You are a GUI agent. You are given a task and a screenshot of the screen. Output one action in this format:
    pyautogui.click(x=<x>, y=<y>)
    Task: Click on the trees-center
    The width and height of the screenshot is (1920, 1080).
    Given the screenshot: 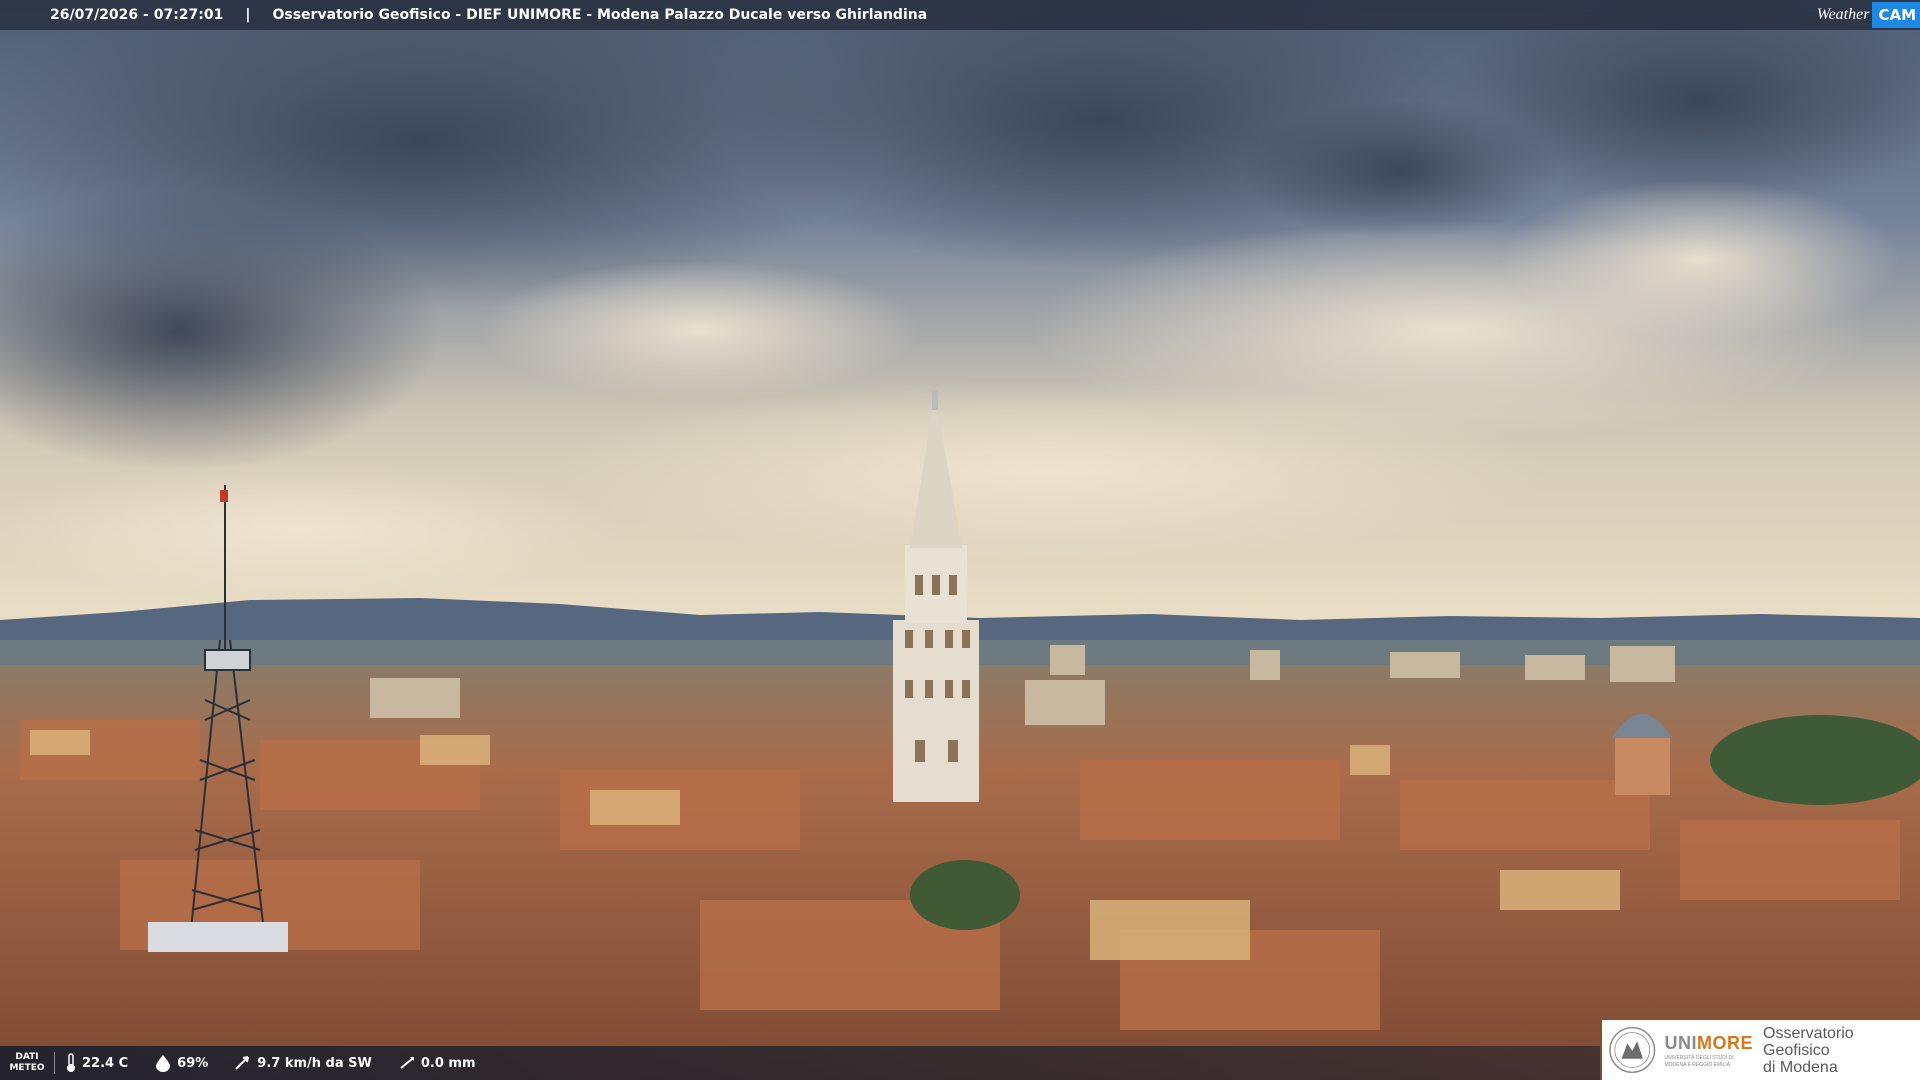 What is the action you would take?
    pyautogui.click(x=965, y=895)
    